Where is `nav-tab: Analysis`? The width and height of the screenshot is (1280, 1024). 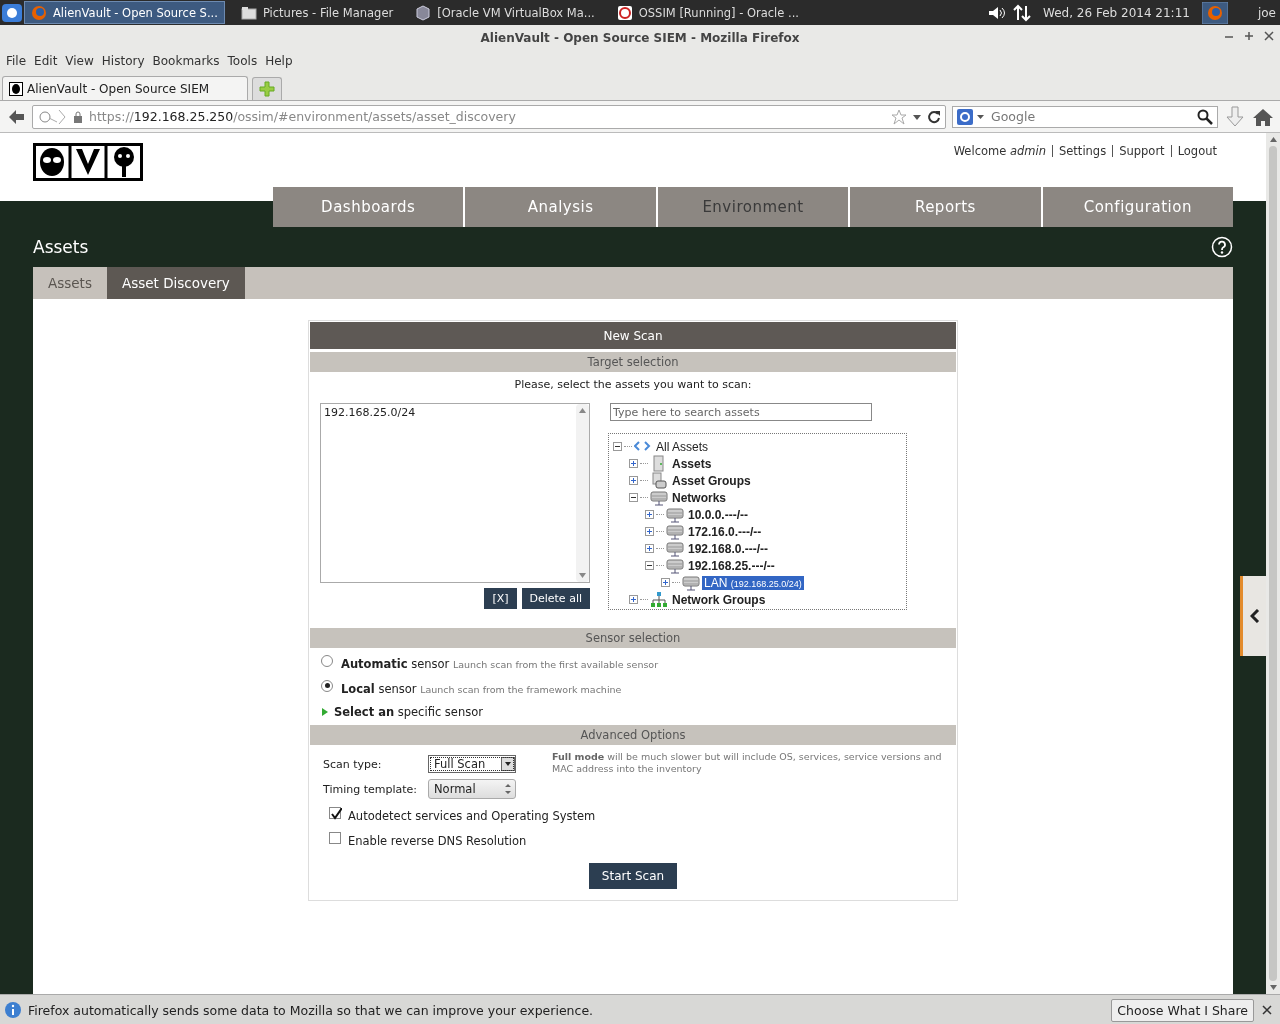 nav-tab: Analysis is located at coordinates (559, 207).